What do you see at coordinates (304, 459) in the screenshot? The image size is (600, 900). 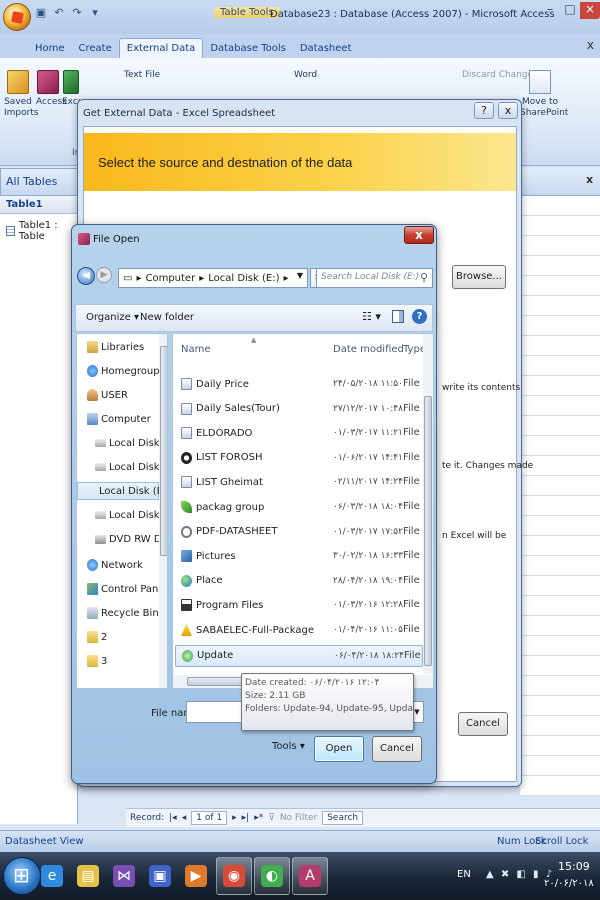 I see `file-row: LIST FOROSH ۰۱/۰۶/۲۰۱۷ ۱۴:۴۱ File fol` at bounding box center [304, 459].